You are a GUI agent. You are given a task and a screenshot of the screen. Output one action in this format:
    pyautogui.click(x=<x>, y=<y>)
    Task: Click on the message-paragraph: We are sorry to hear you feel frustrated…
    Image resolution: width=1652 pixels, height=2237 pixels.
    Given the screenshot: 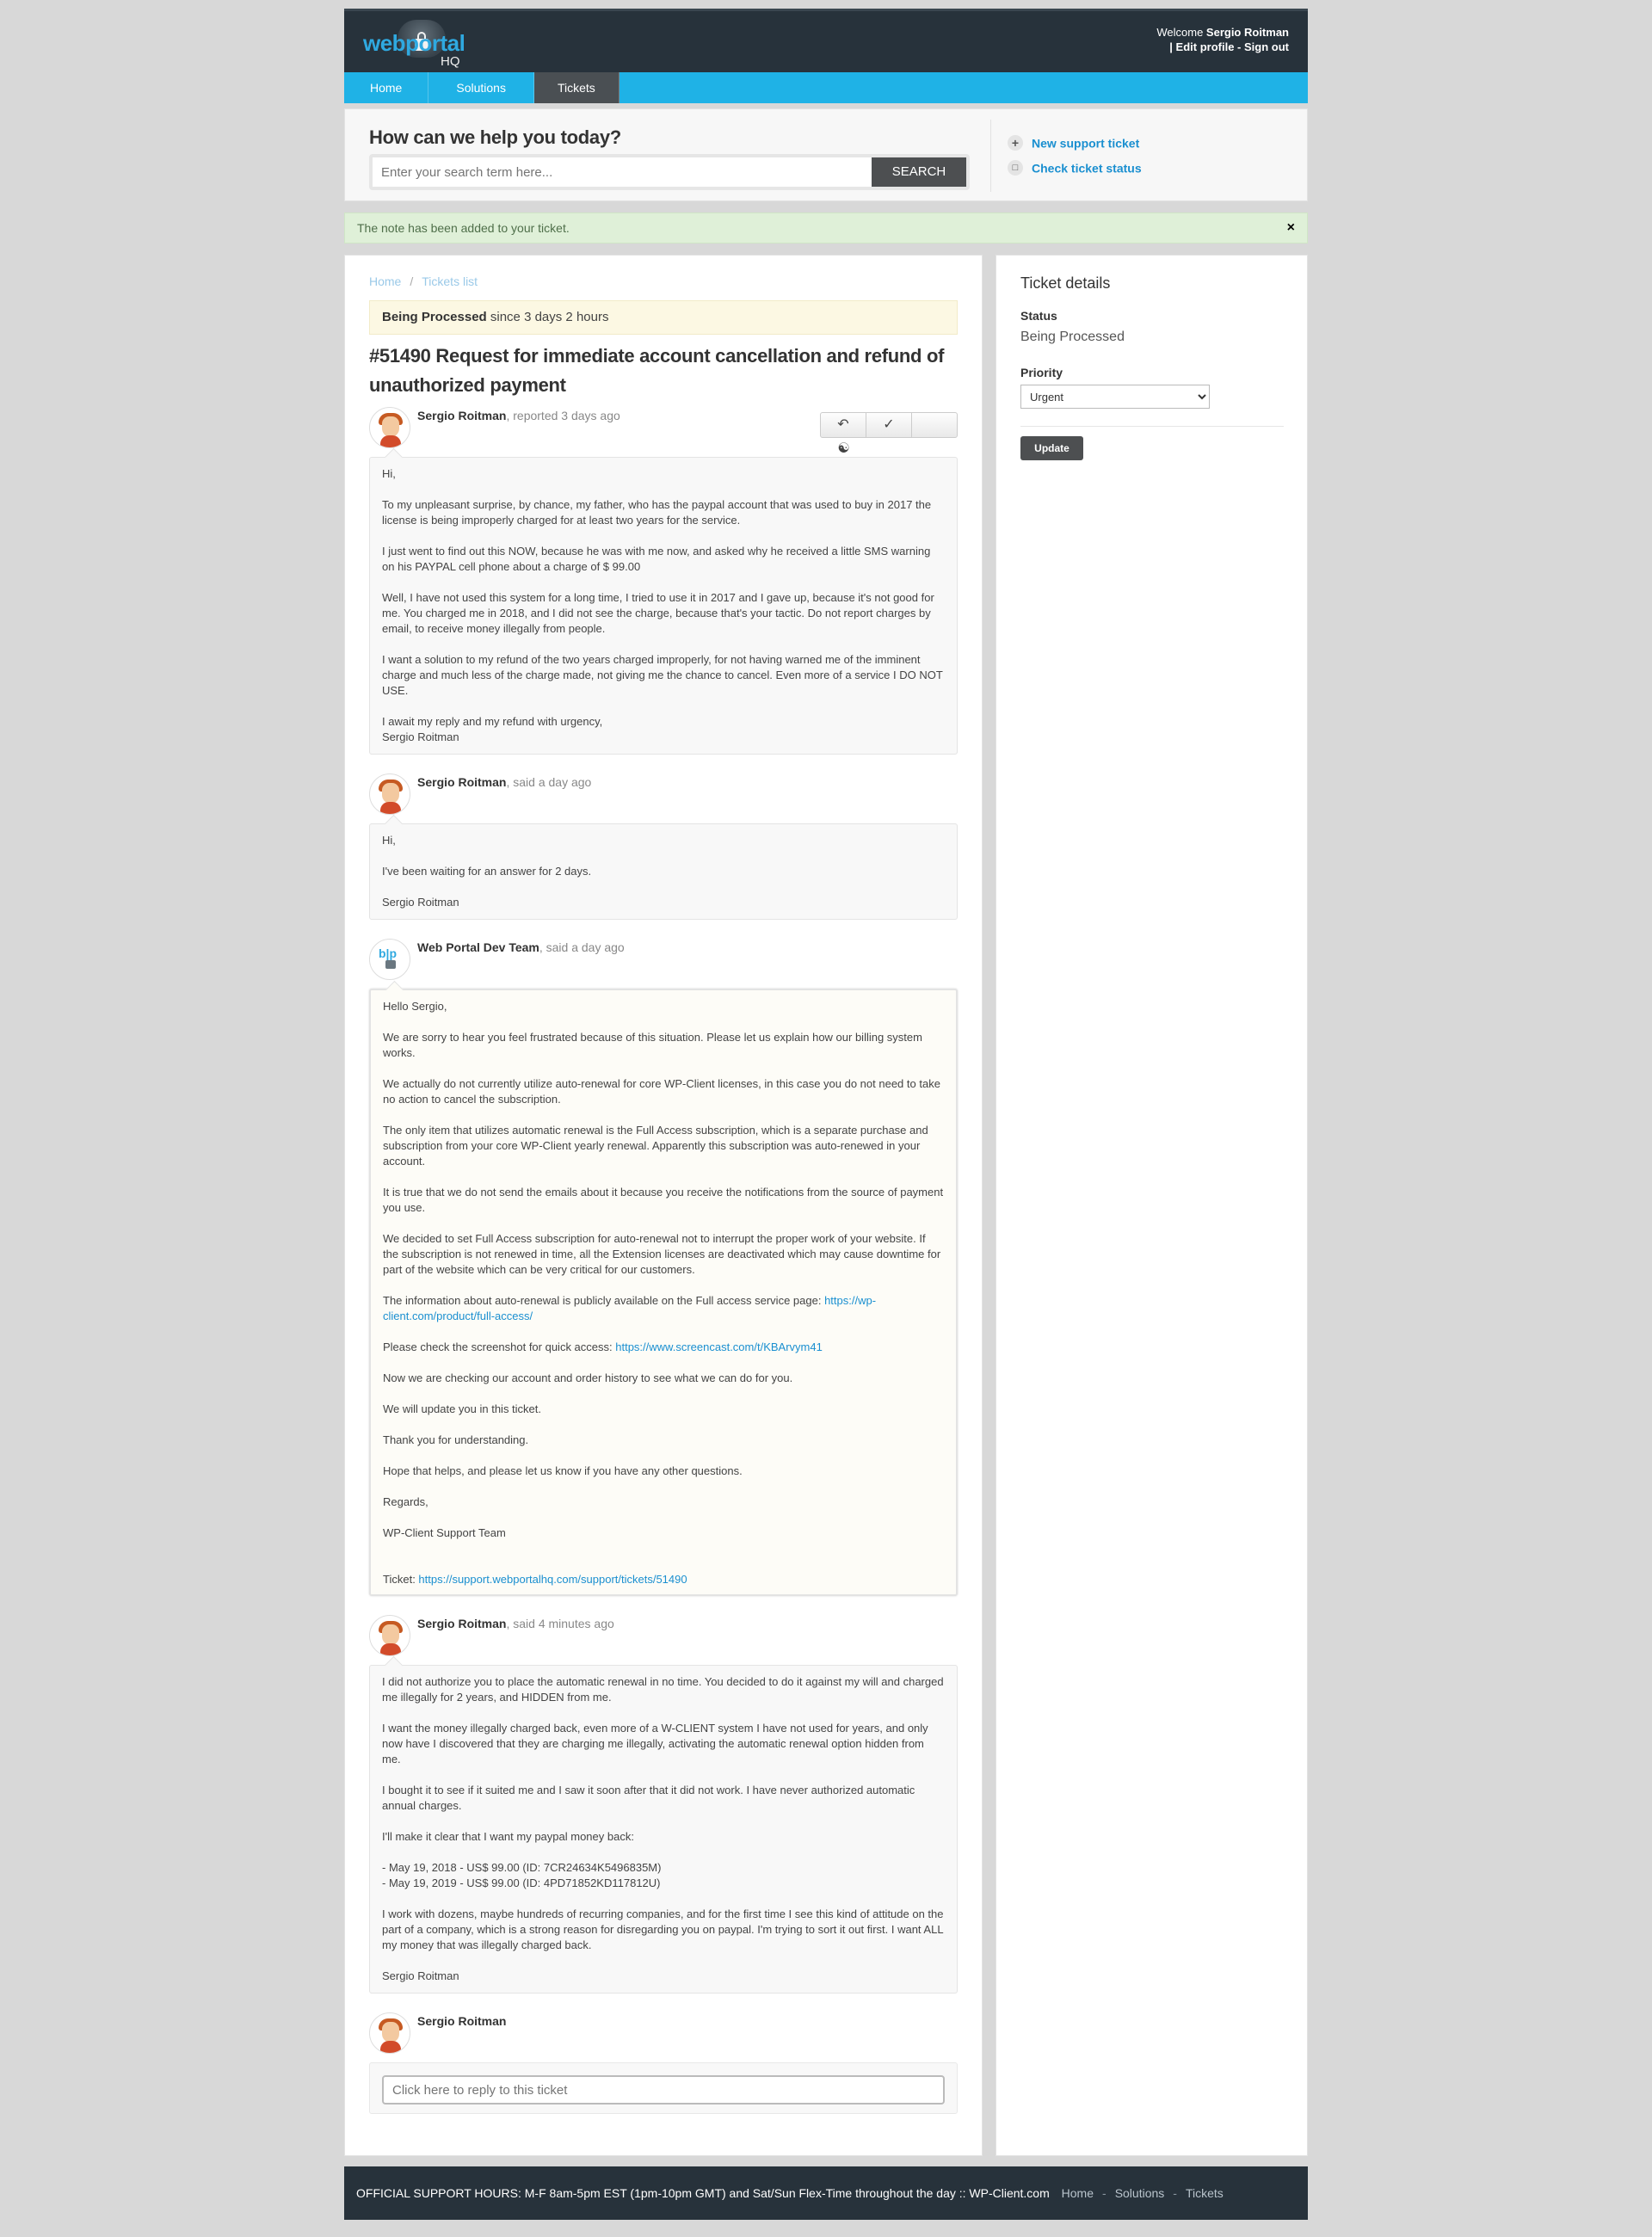 What is the action you would take?
    pyautogui.click(x=652, y=1045)
    